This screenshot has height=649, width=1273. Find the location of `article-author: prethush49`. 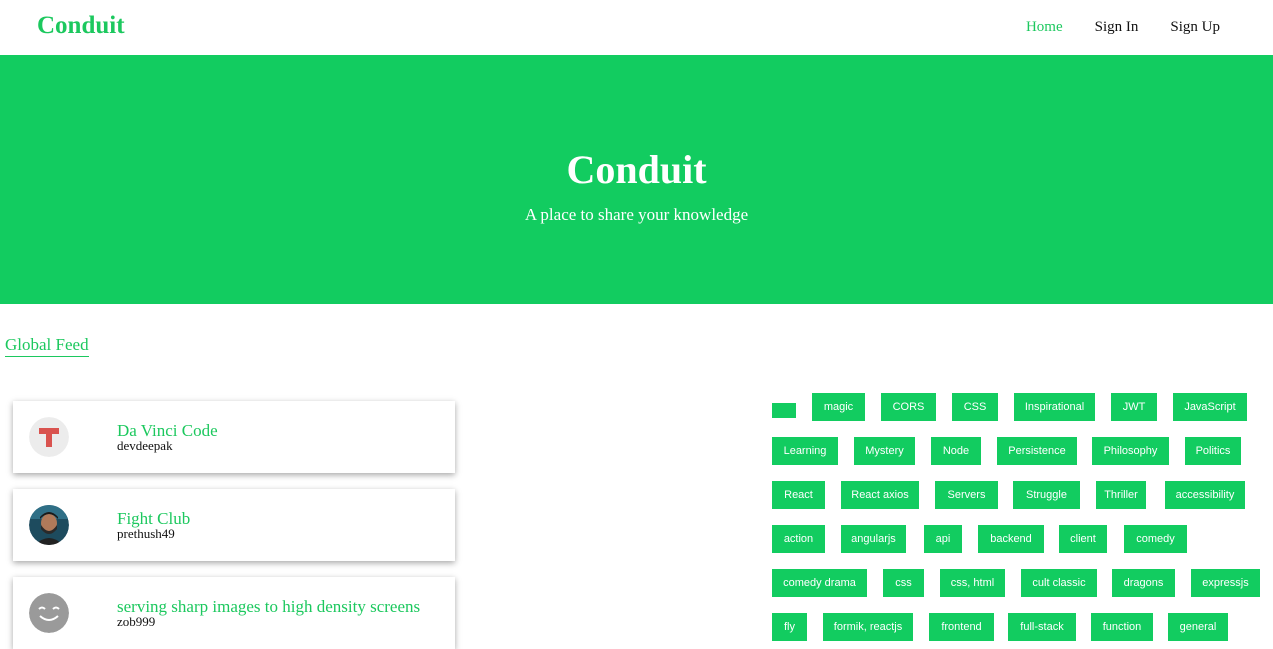

article-author: prethush49 is located at coordinates (146, 533).